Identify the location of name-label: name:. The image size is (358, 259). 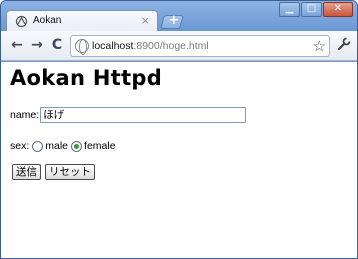
(25, 115).